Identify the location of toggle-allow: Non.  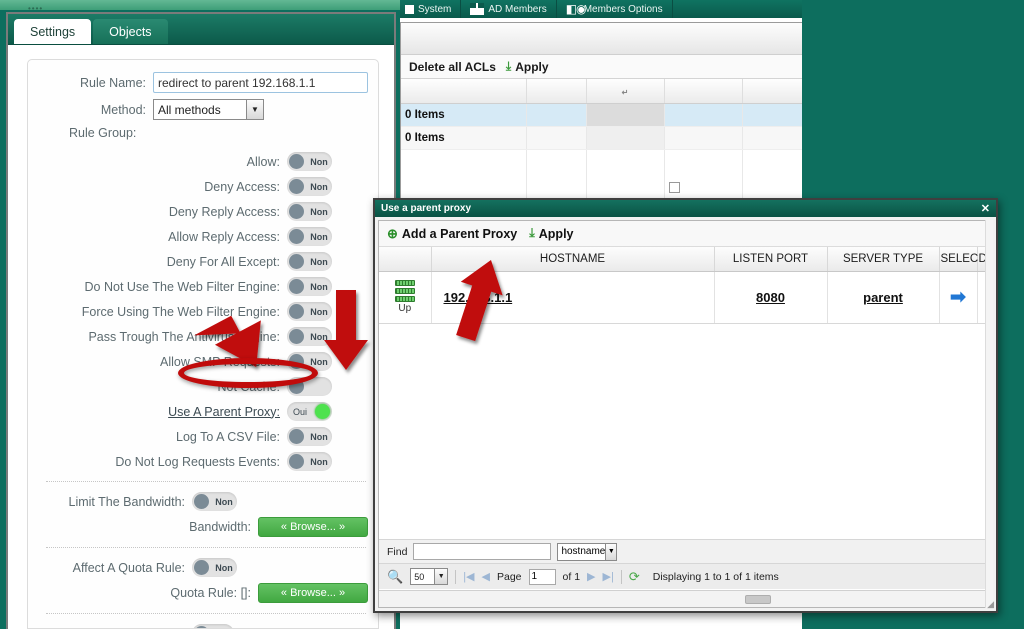
(309, 161).